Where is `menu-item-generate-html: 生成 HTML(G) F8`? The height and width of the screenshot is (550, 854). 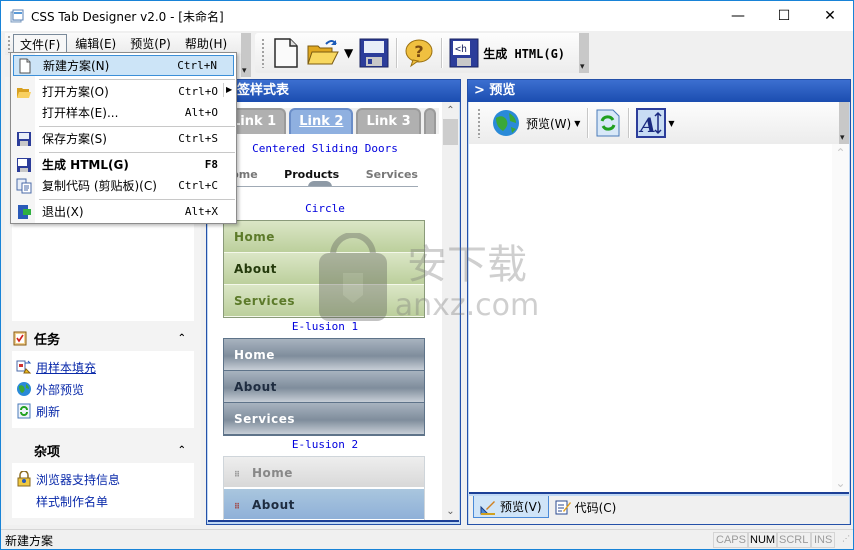
menu-item-generate-html: 生成 HTML(G) F8 is located at coordinates (123, 164).